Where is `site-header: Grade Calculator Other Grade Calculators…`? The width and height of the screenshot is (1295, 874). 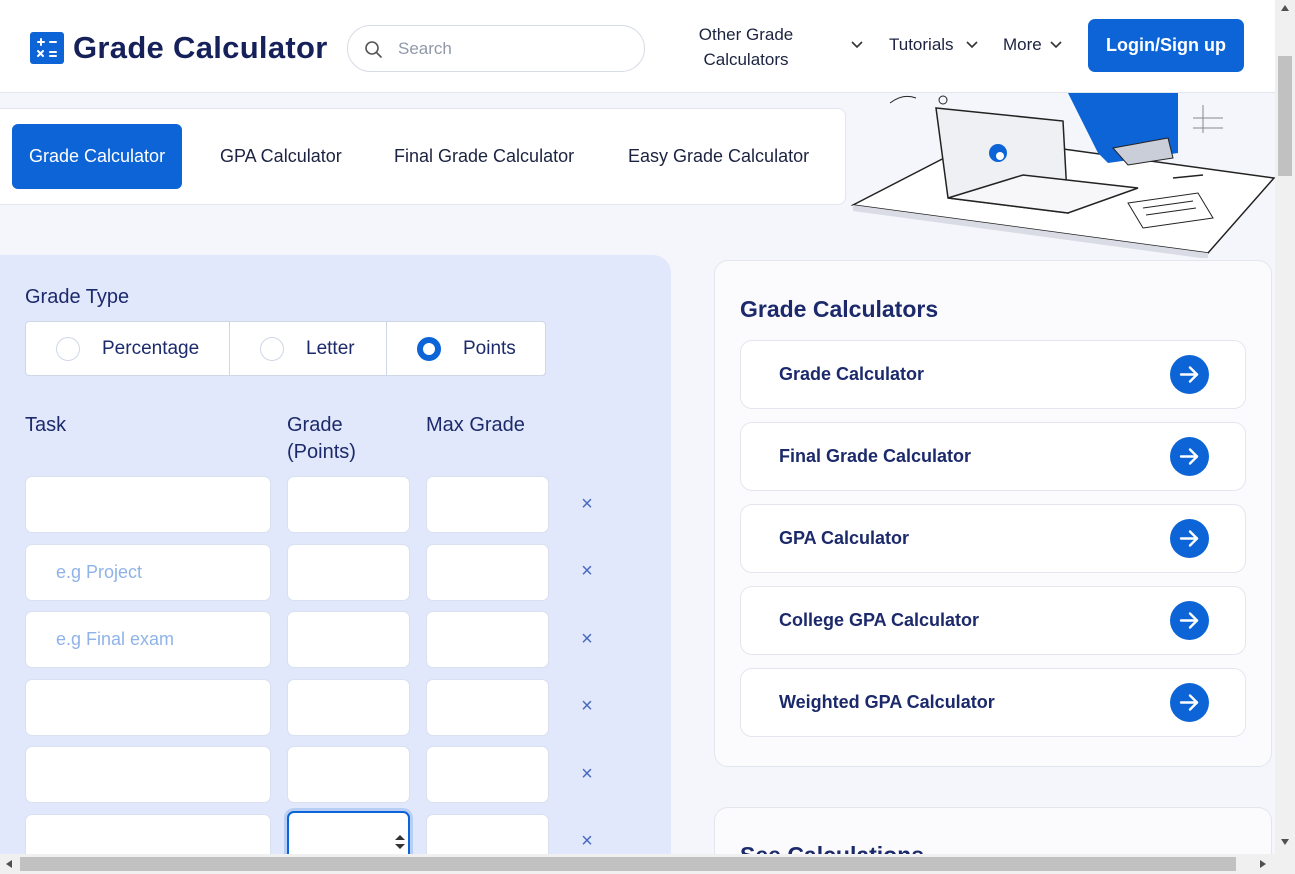
site-header: Grade Calculator Other Grade Calculators… is located at coordinates (637, 46).